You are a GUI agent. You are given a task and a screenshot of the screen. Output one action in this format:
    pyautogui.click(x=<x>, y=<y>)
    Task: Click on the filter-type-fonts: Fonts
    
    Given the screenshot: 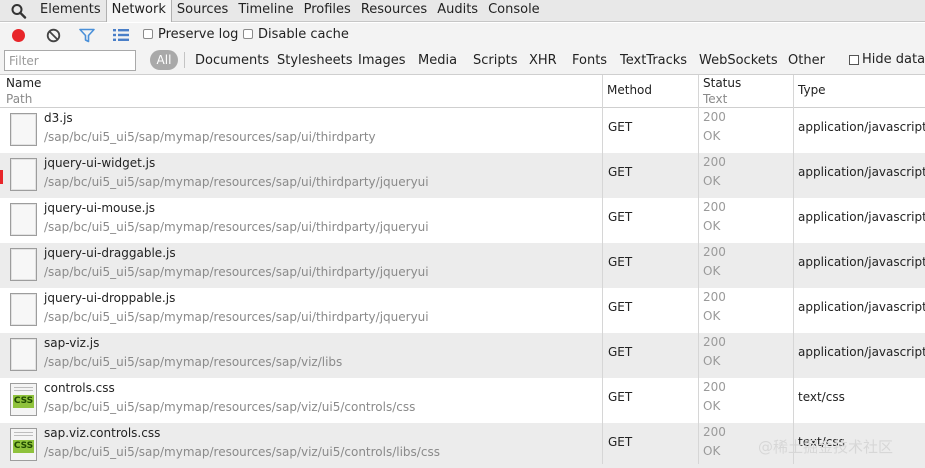 What is the action you would take?
    pyautogui.click(x=589, y=60)
    